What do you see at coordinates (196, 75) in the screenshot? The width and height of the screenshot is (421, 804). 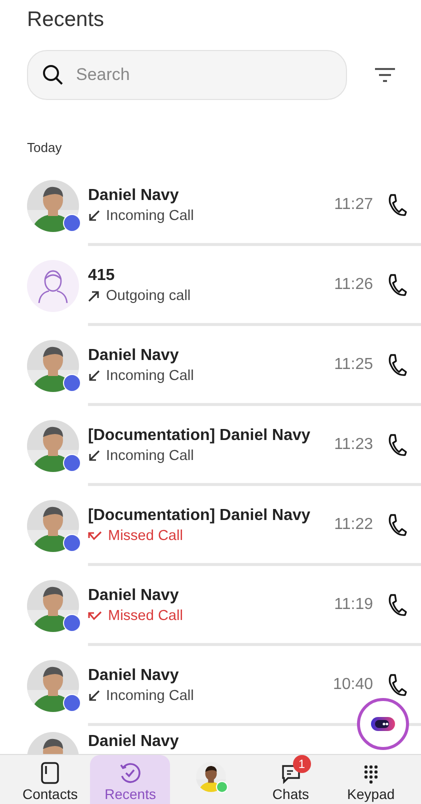 I see `search-input: Search` at bounding box center [196, 75].